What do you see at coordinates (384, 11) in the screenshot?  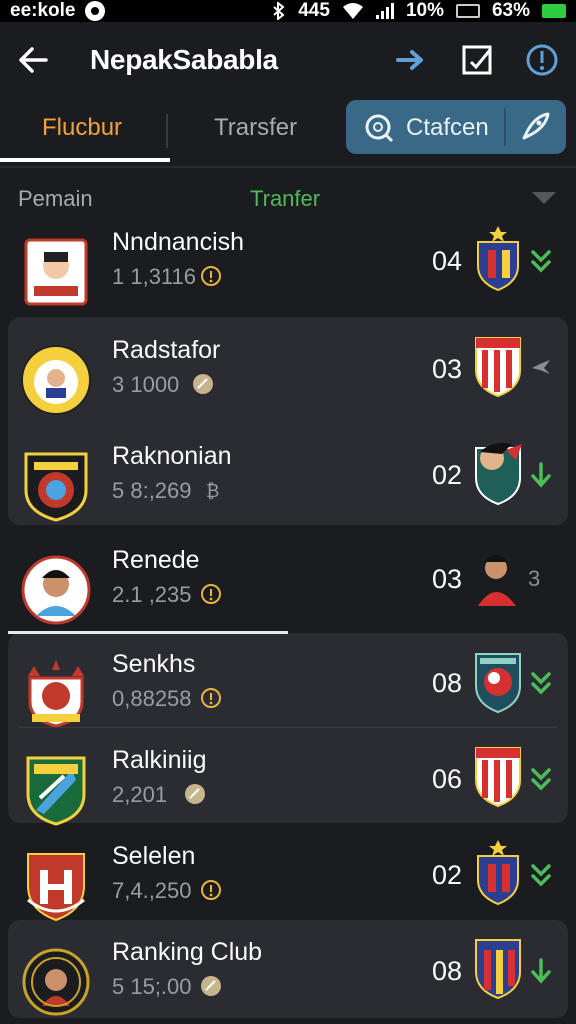 I see `cell-signal-icon` at bounding box center [384, 11].